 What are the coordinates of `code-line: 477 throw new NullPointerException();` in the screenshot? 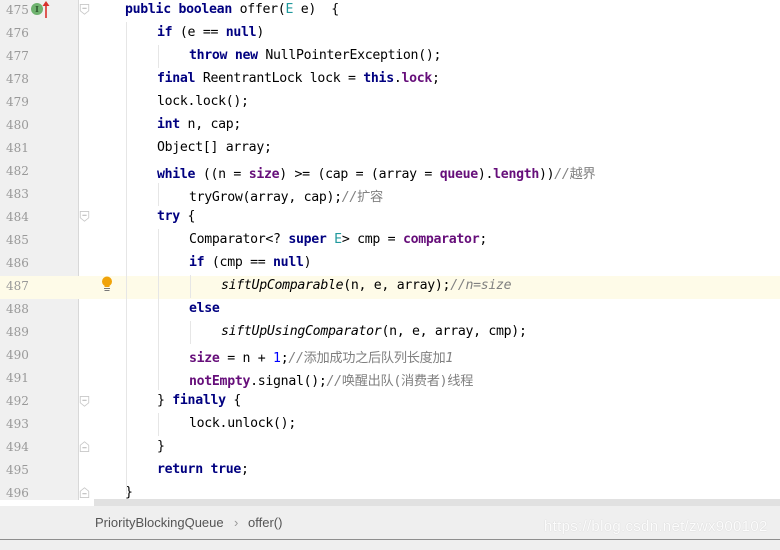 It's located at (390, 57).